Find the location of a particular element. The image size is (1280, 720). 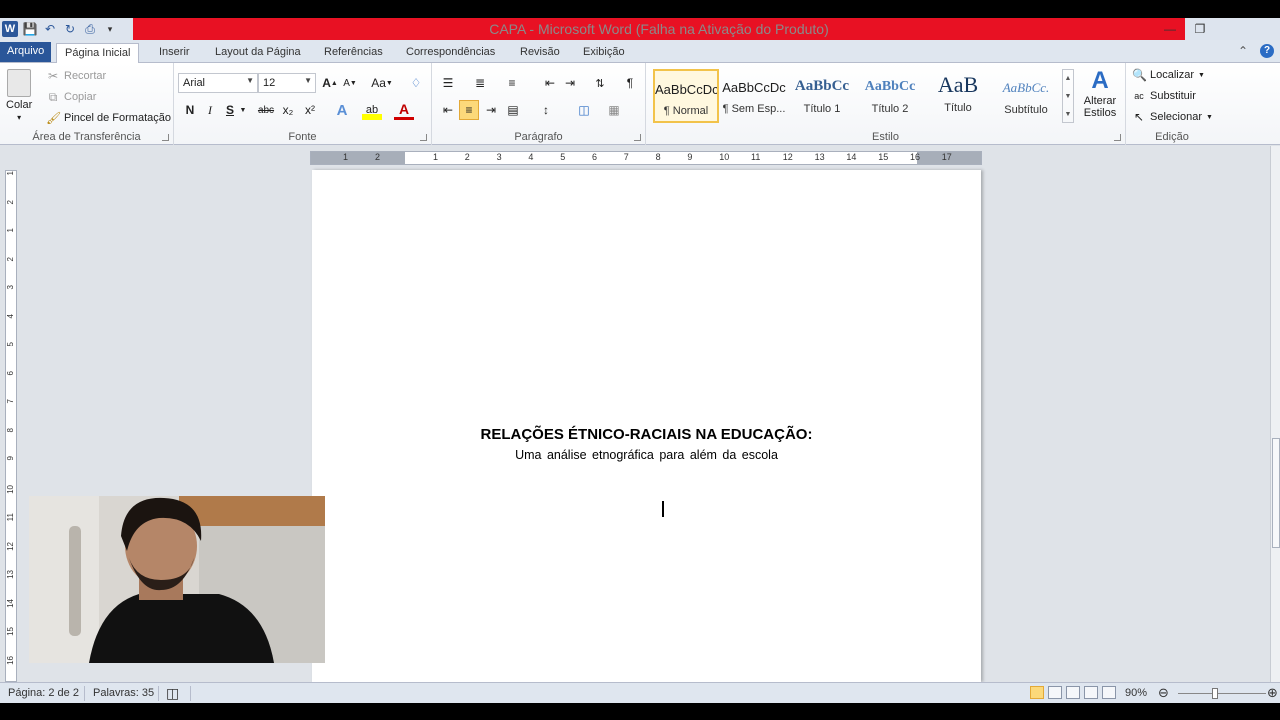

italic-button: I is located at coordinates (210, 110).